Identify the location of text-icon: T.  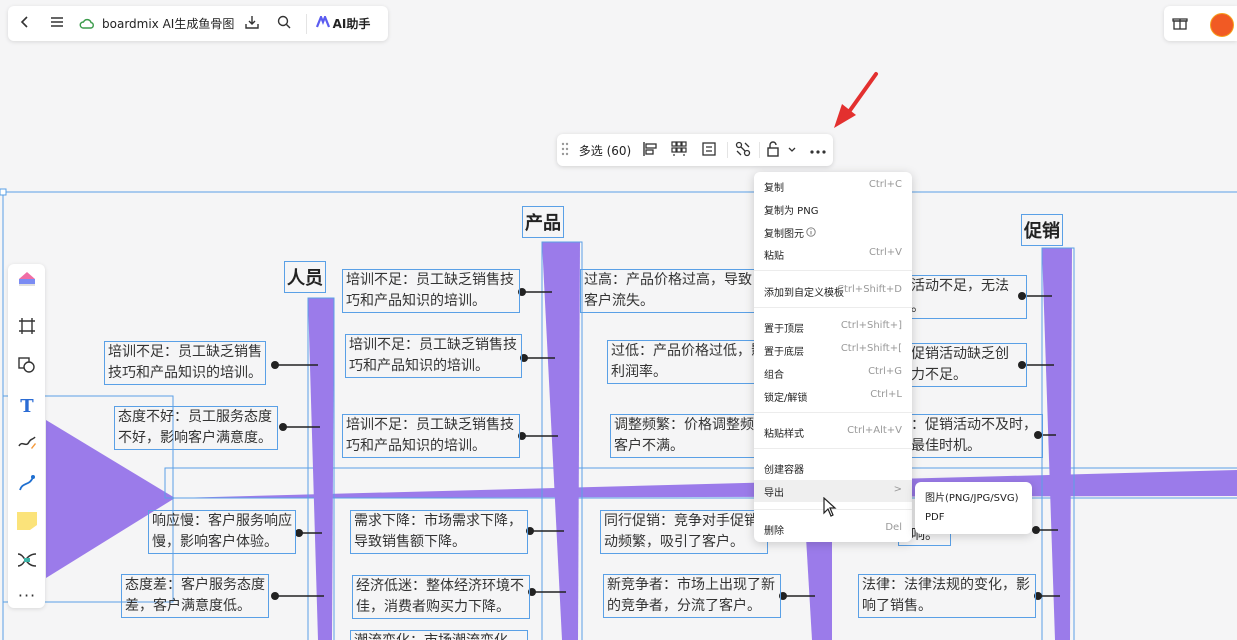
(27, 406).